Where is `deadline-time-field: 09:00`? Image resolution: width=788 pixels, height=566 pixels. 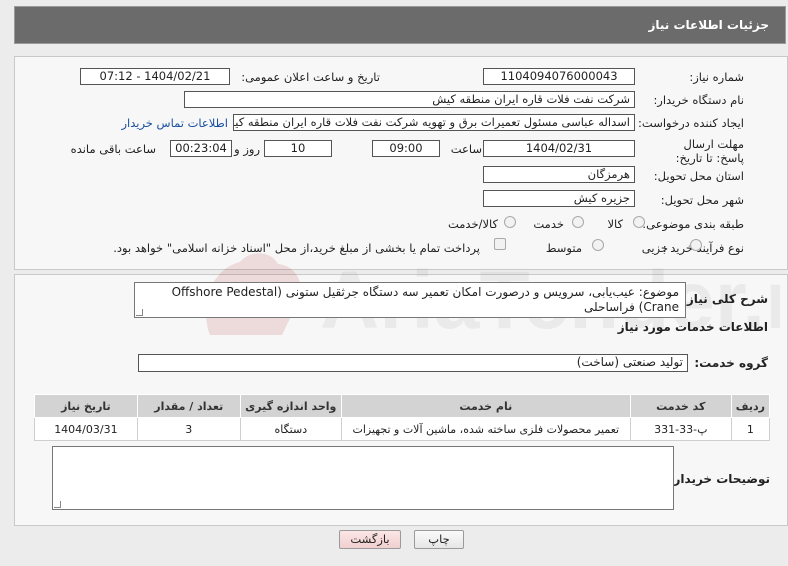
deadline-time-field: 09:00 is located at coordinates (406, 148).